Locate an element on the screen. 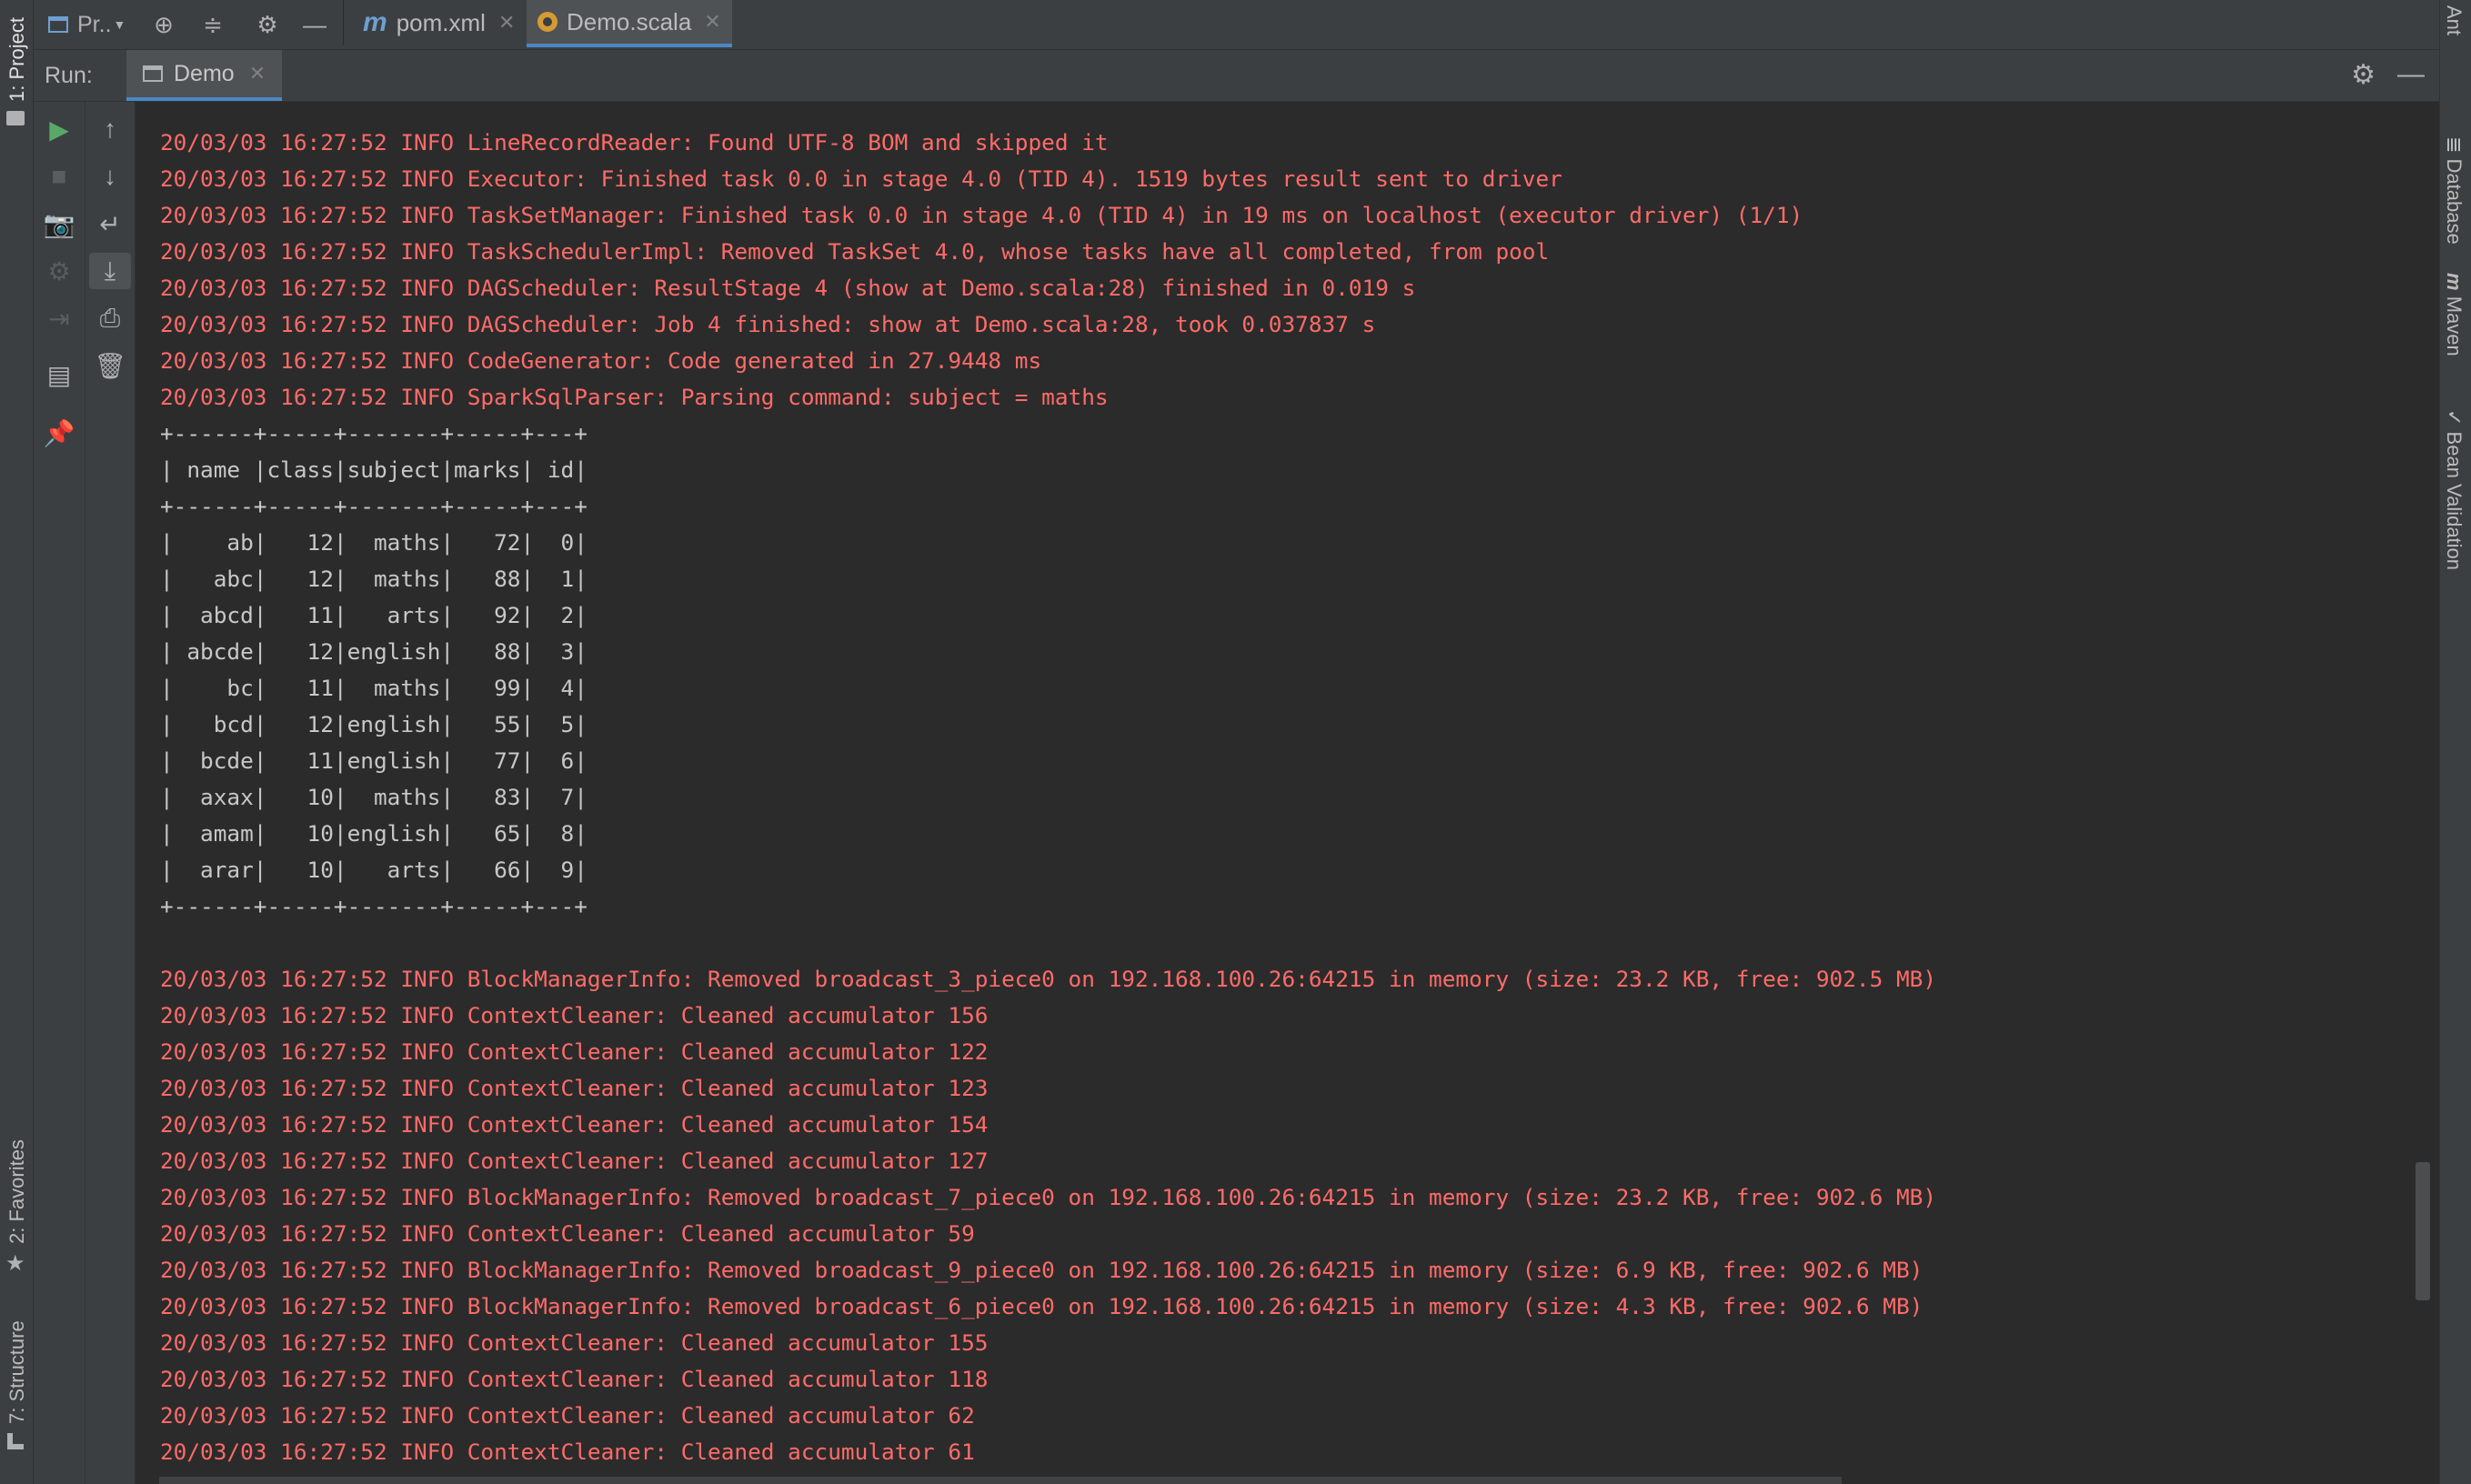 The image size is (2471, 1484). gear-bug-icon: ⚙ is located at coordinates (59, 271).